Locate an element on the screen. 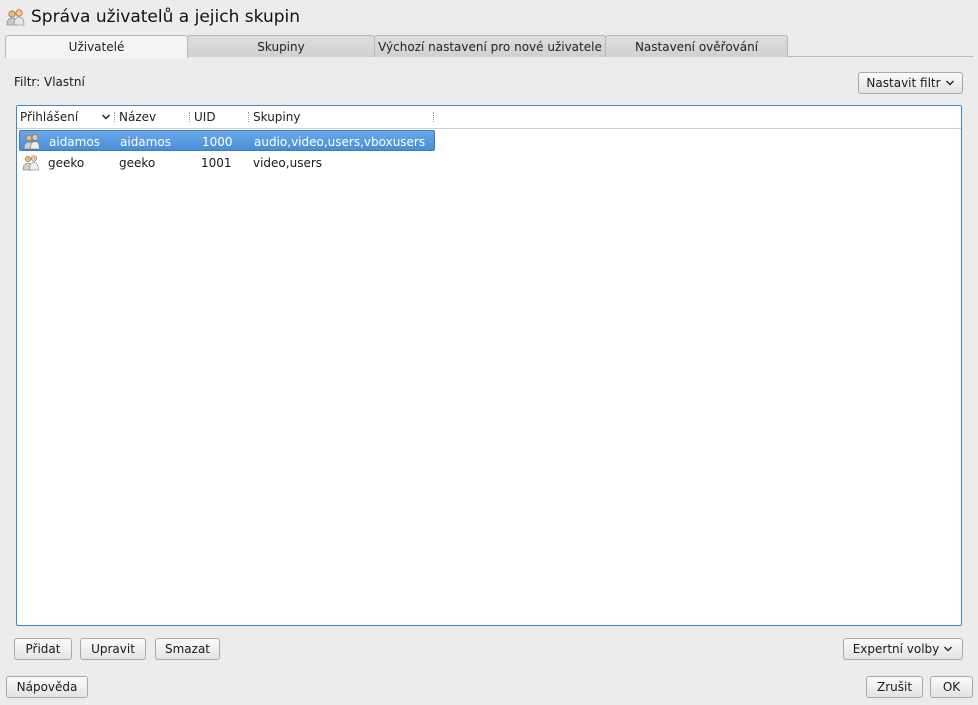 This screenshot has width=978, height=705. tab-authentication: Nastavení ověřování is located at coordinates (696, 46).